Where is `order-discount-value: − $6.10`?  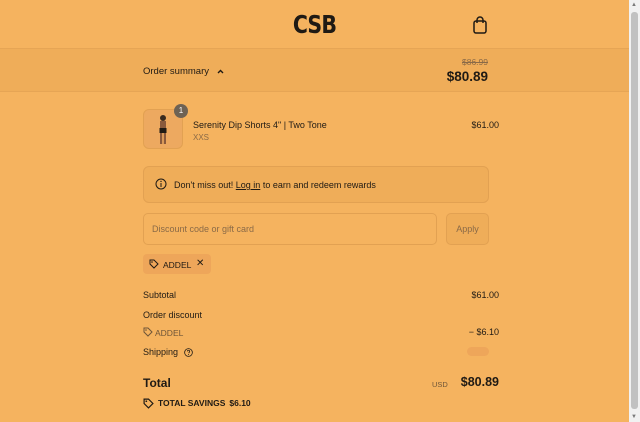
order-discount-value: − $6.10 is located at coordinates (483, 332).